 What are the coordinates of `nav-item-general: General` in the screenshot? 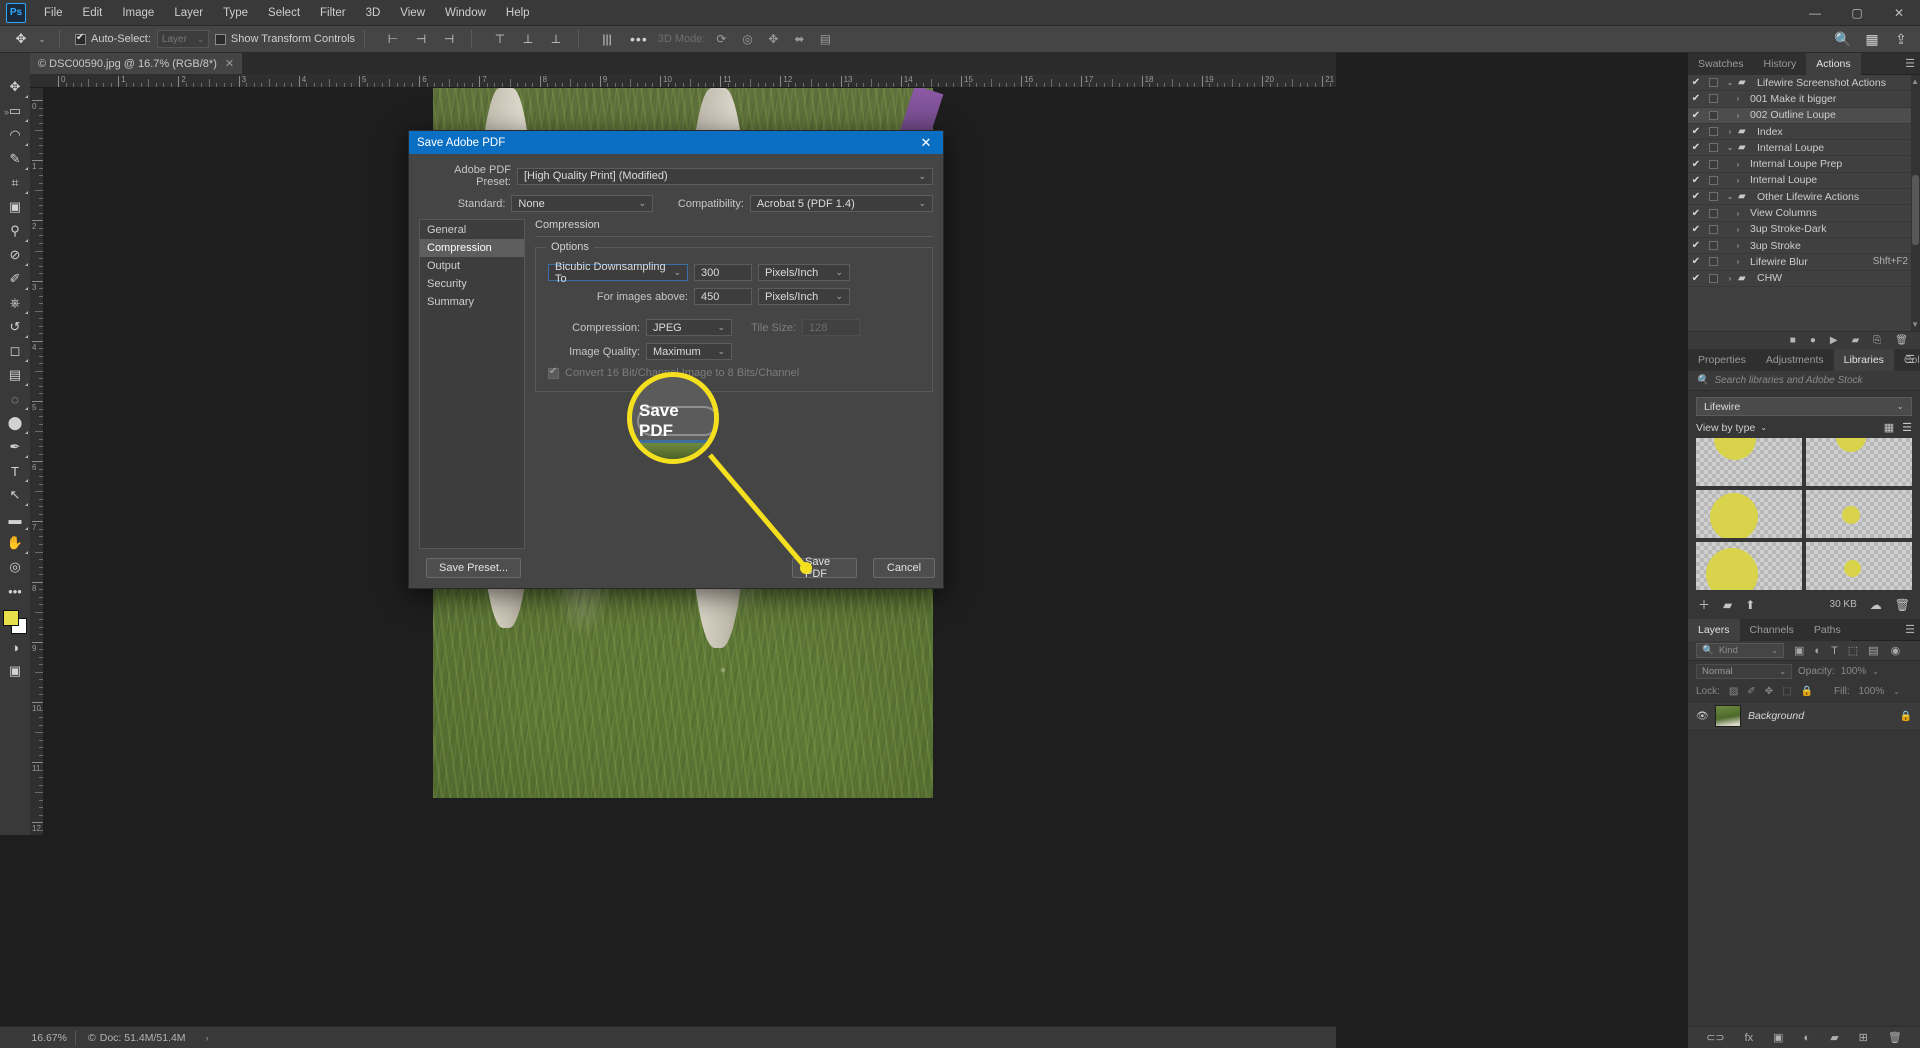 It's located at (472, 230).